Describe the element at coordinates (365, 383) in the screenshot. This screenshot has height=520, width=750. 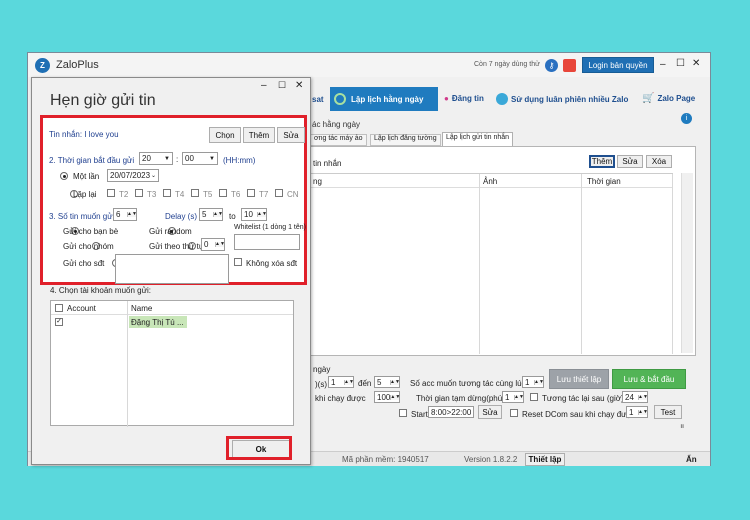
I see `bottom-to-label: đến` at that location.